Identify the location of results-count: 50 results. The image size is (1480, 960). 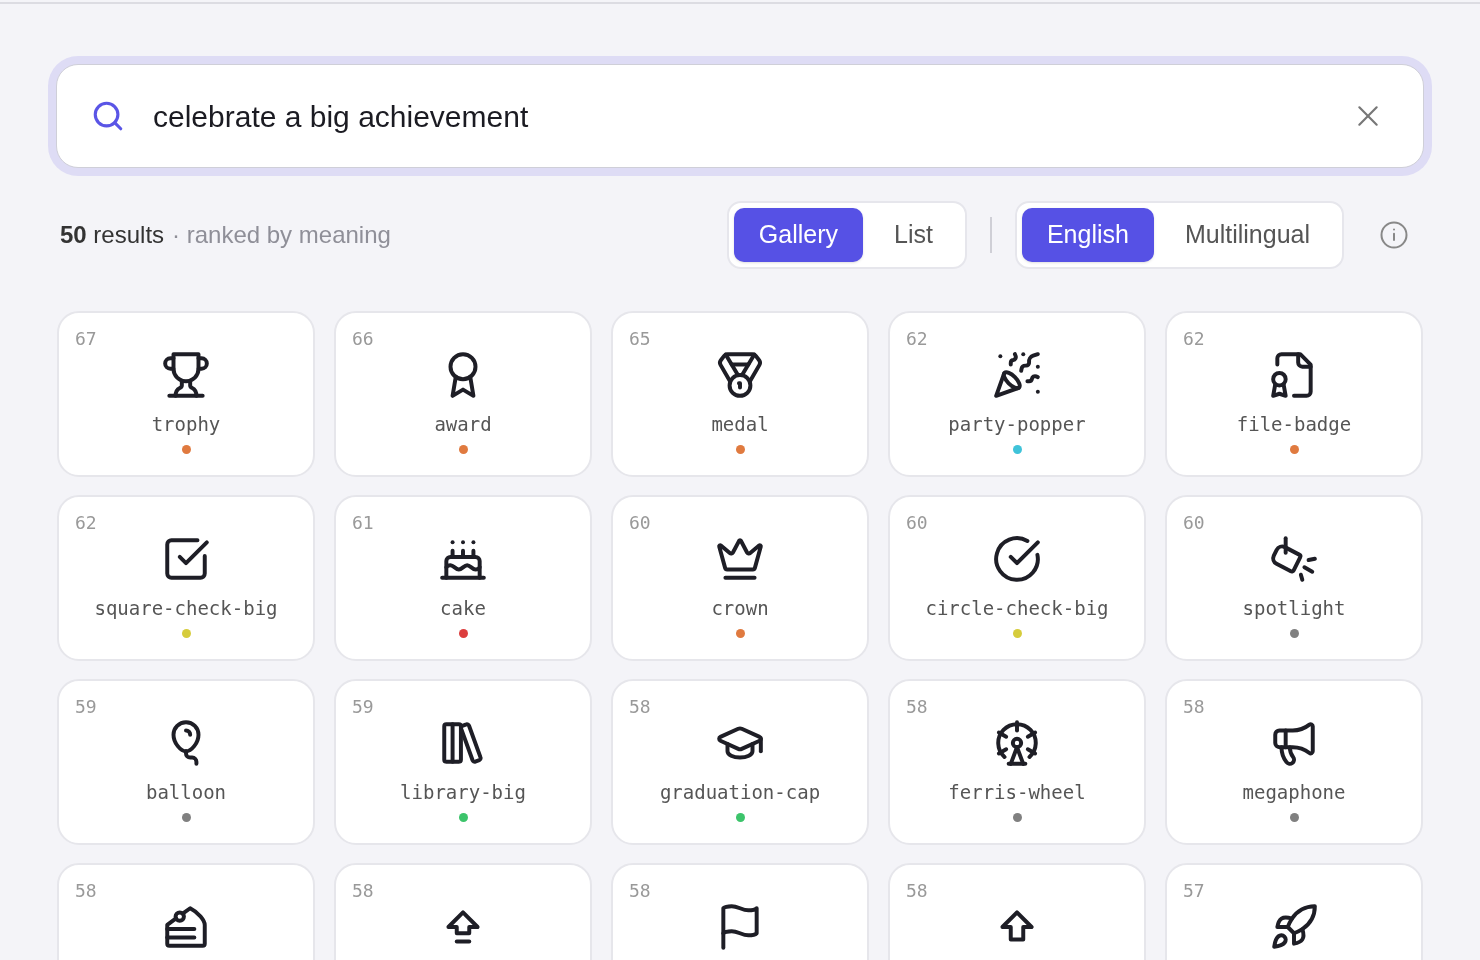
(112, 235).